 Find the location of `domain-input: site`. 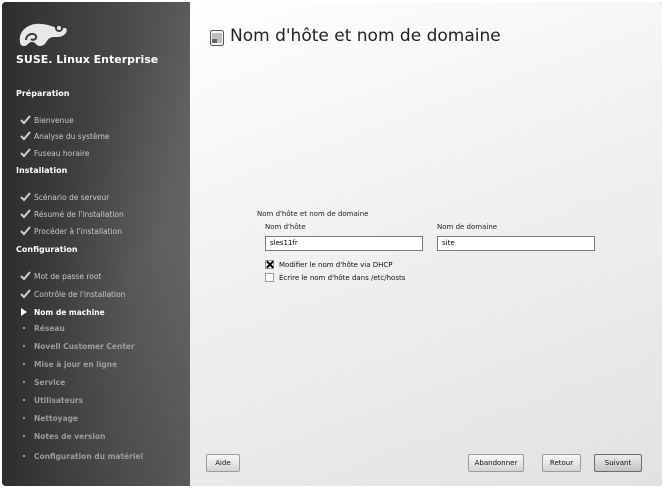

domain-input: site is located at coordinates (516, 243).